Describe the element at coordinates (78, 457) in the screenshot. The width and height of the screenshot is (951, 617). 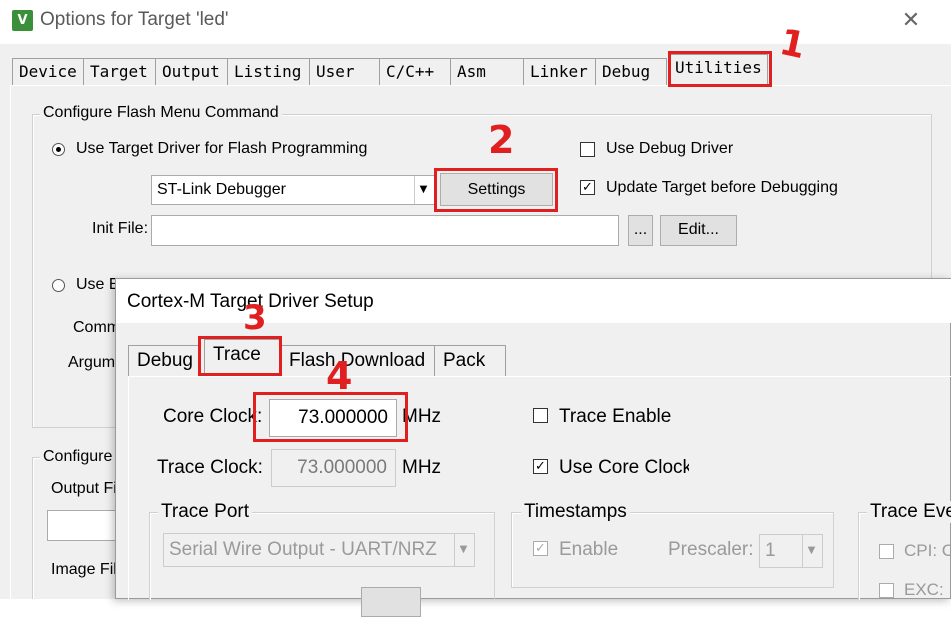
I see `image-file-group-title: Configure` at that location.